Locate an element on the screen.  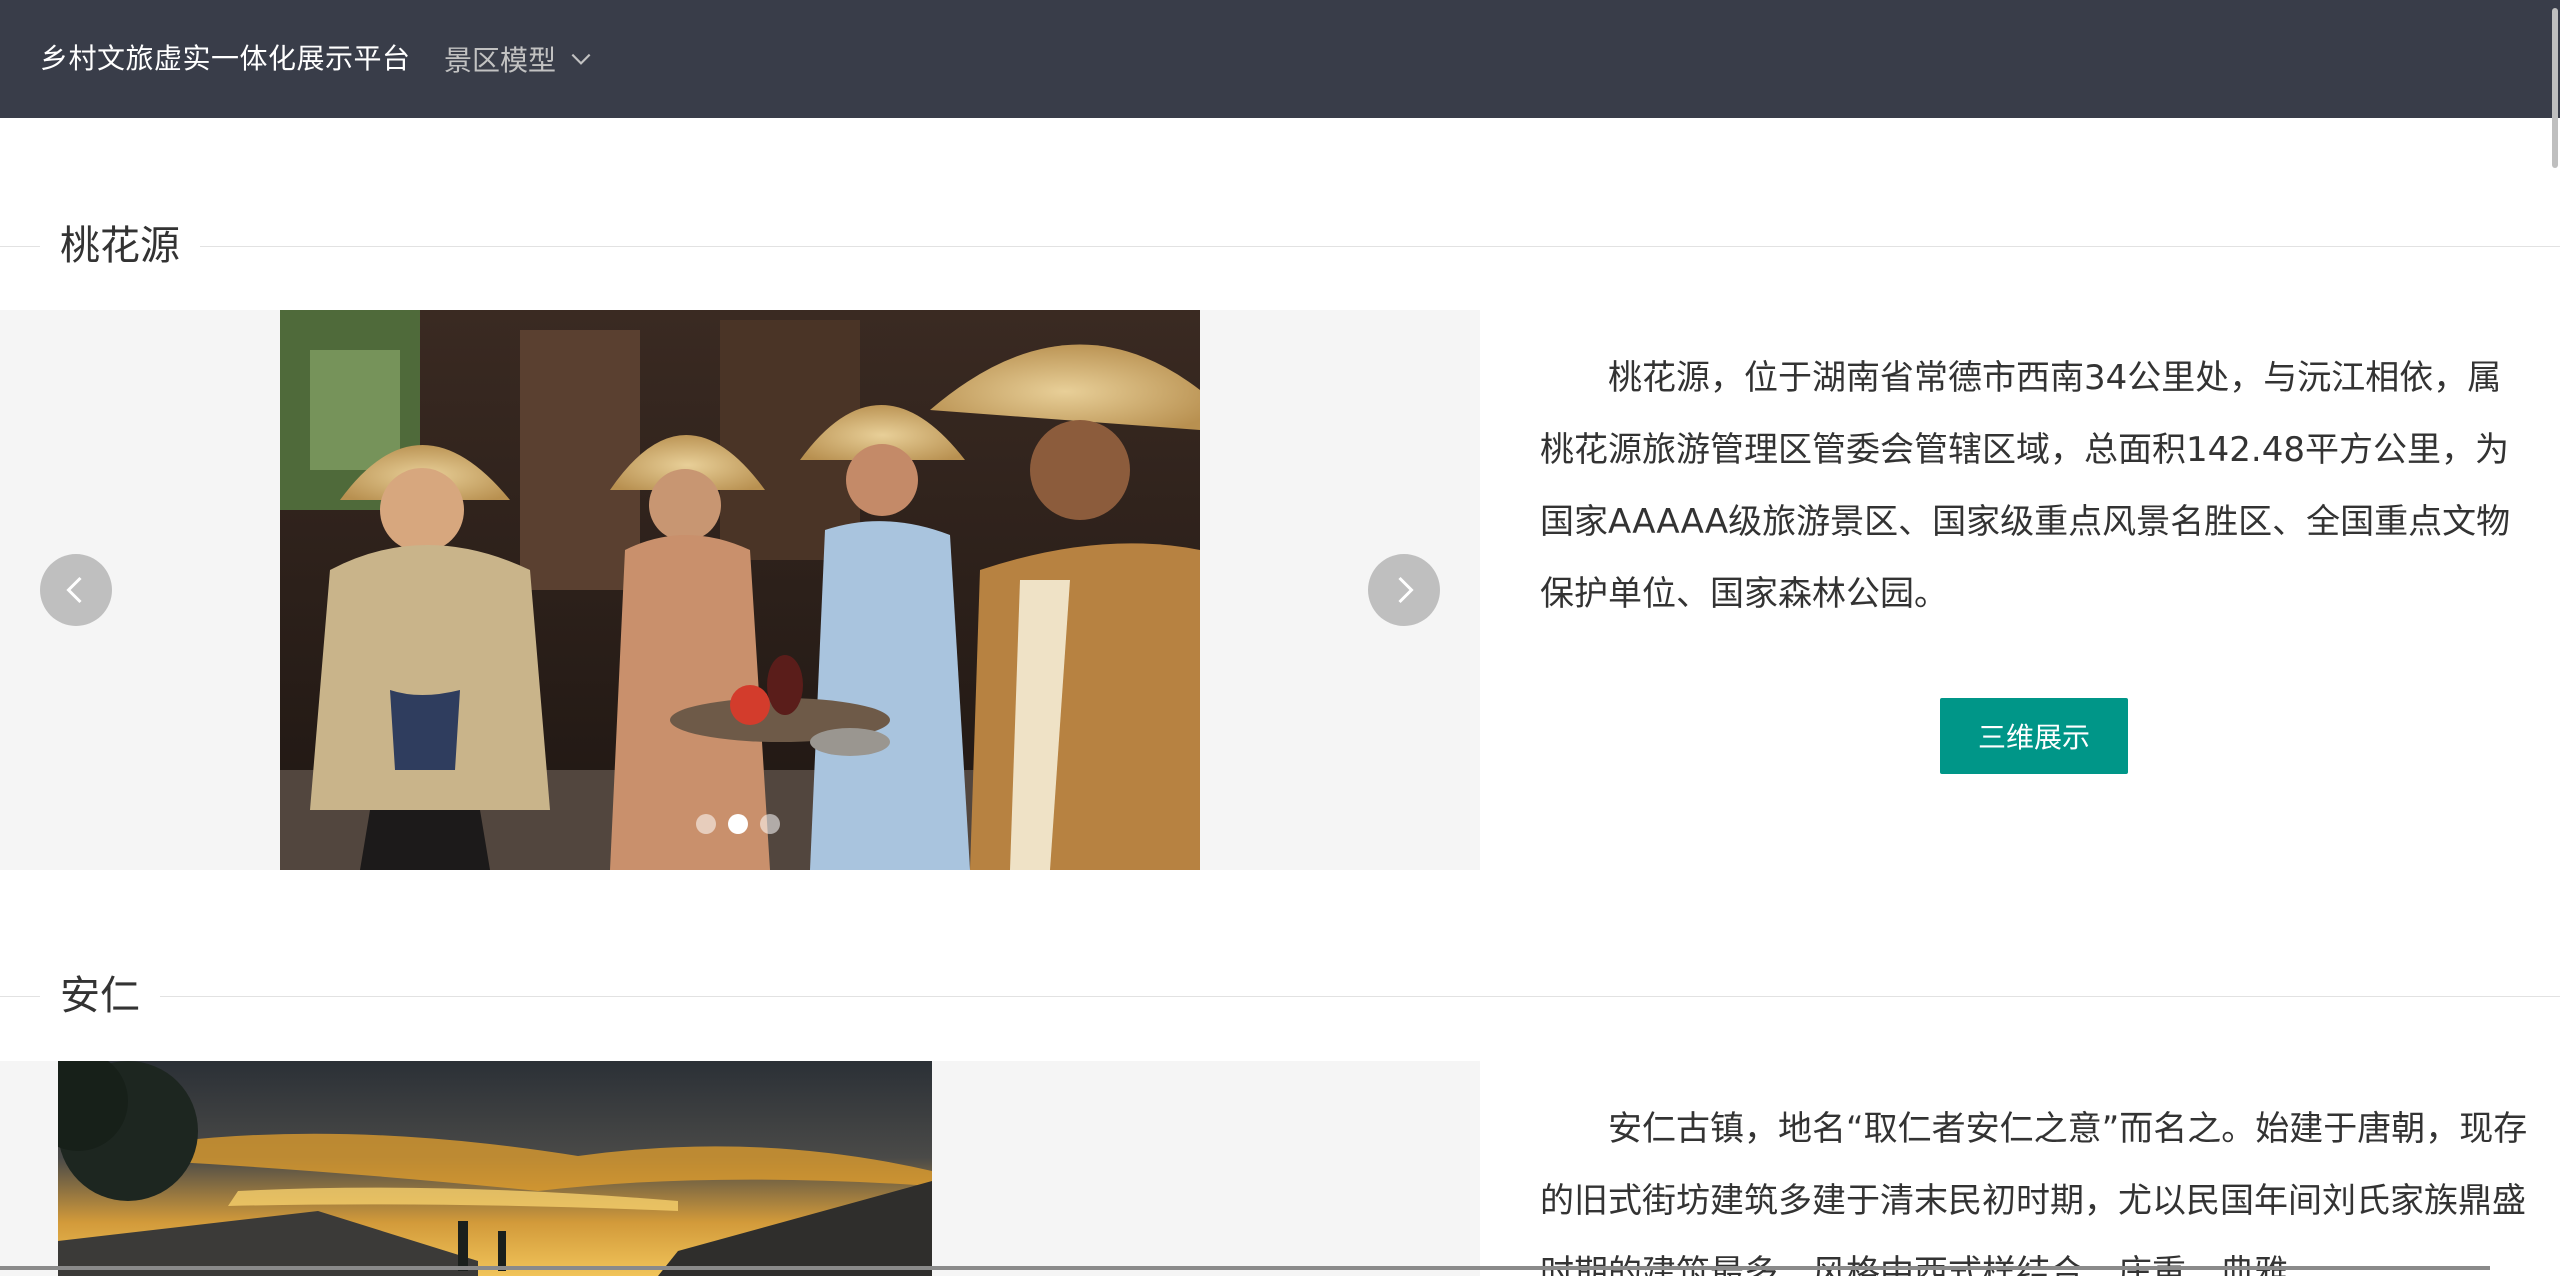
vertical-scrollbar is located at coordinates (2553, 638).